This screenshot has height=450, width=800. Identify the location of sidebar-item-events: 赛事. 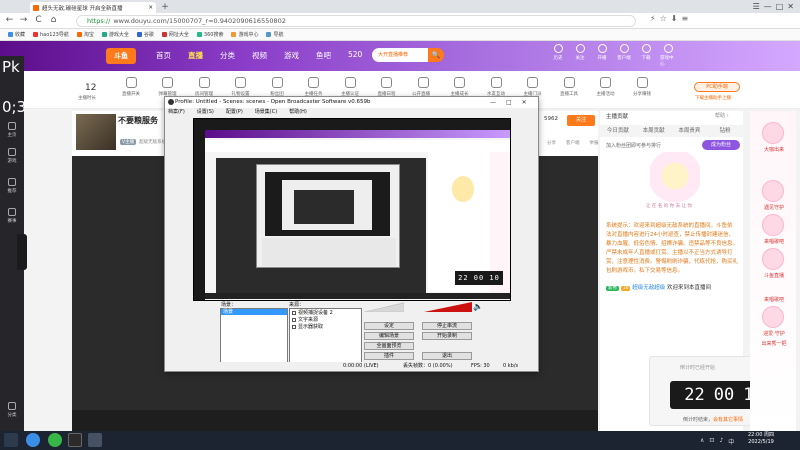
(12, 216).